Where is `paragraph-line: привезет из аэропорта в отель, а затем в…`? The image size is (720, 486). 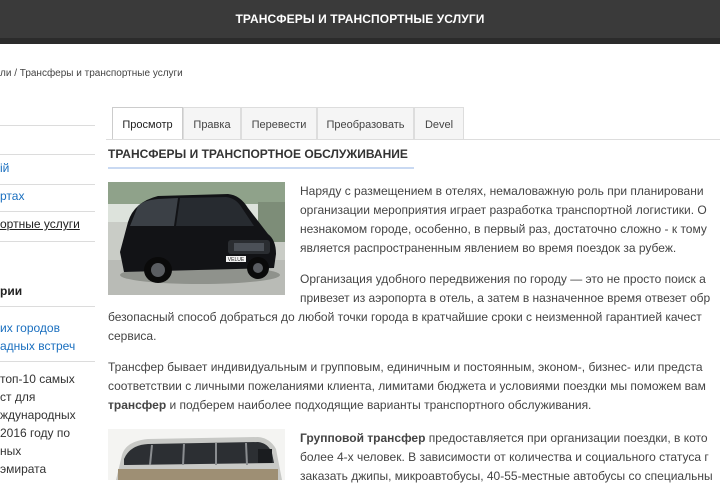
paragraph-line: привезет из аэропорта в отель, а затем в… is located at coordinates (505, 298).